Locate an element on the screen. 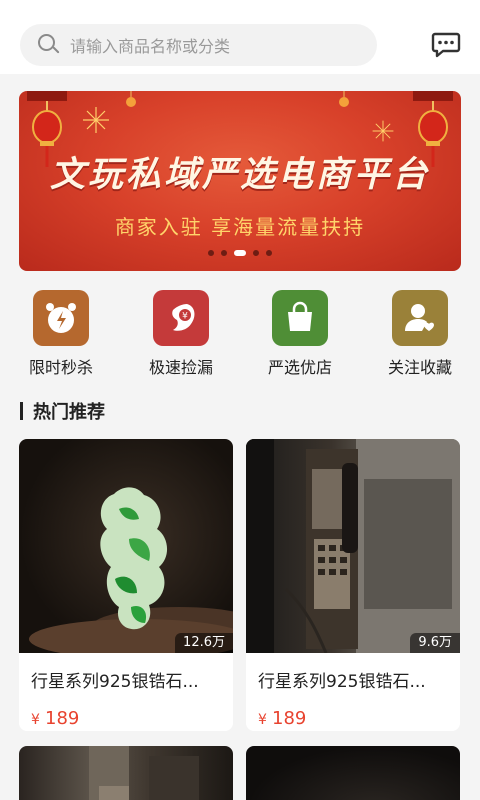  category-label: 严选优店 is located at coordinates (299, 367).